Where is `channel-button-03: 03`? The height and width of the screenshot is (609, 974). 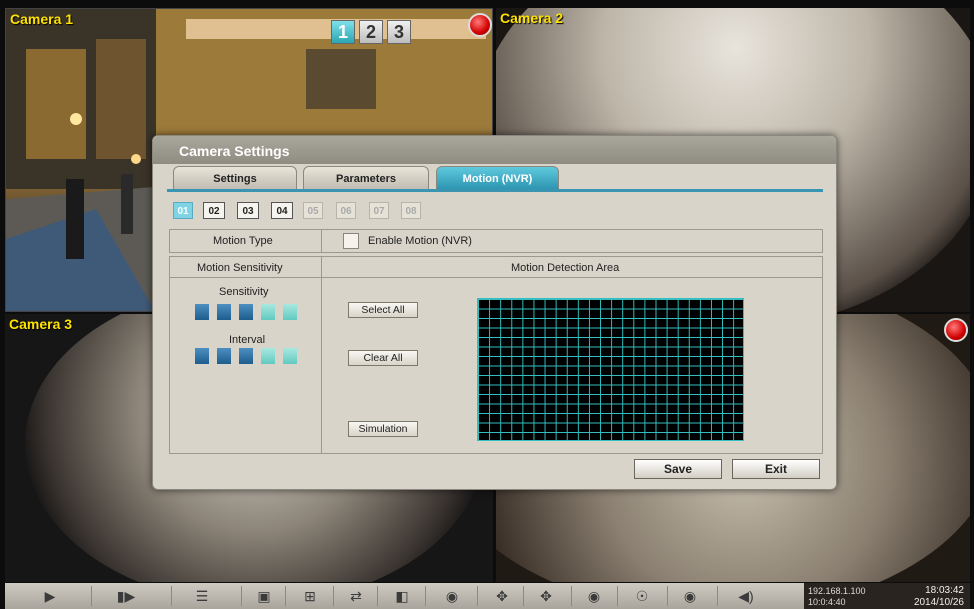
channel-button-03: 03 is located at coordinates (248, 210).